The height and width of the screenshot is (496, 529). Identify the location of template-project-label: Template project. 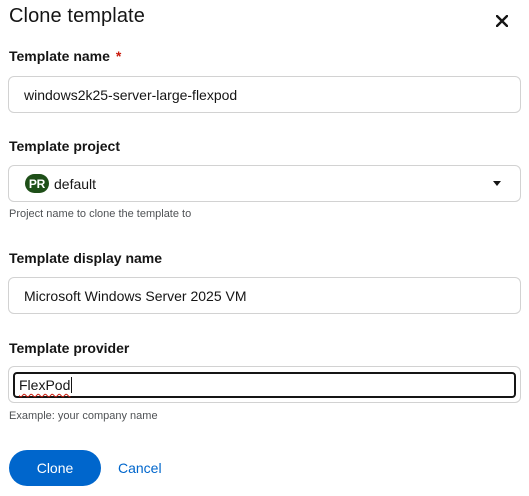
(64, 146).